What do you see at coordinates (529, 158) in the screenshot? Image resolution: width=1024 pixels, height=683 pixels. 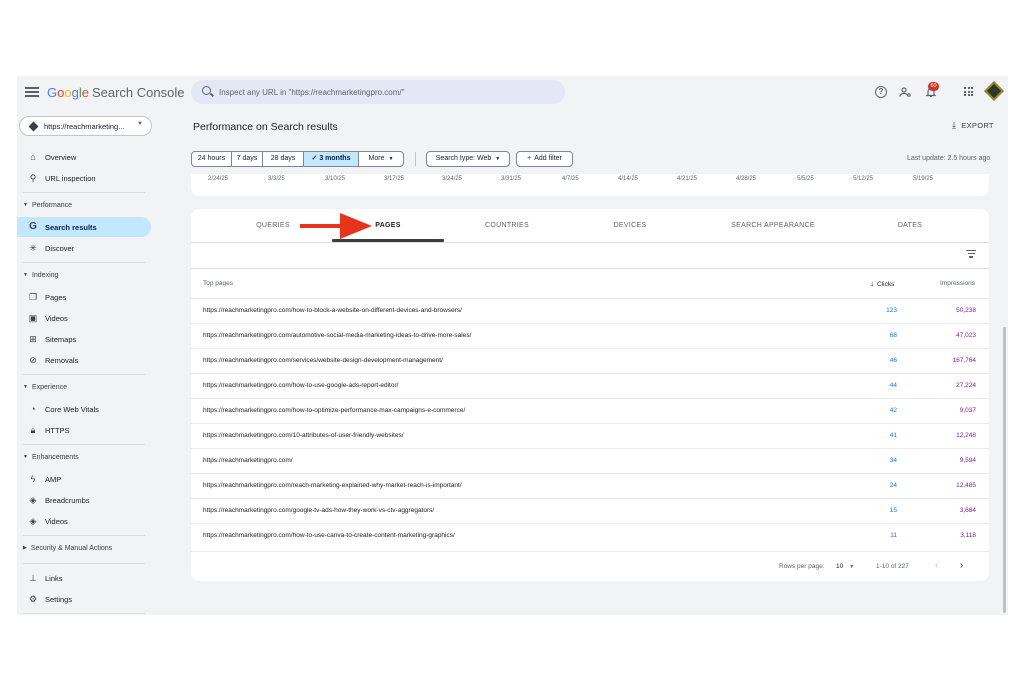 I see `plus-icon: +` at bounding box center [529, 158].